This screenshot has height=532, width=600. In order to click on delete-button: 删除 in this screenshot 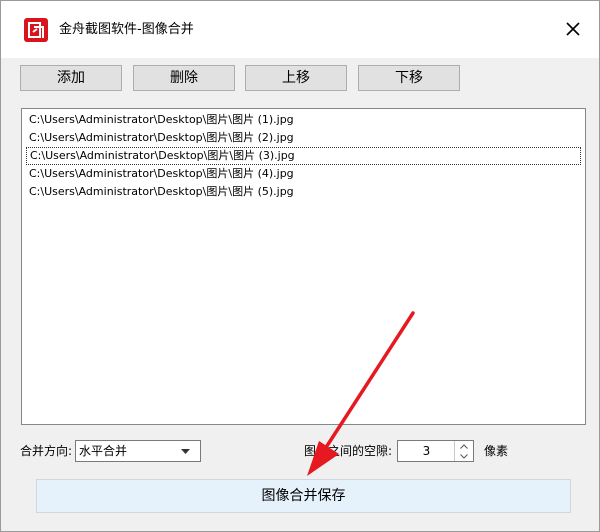, I will do `click(184, 78)`.